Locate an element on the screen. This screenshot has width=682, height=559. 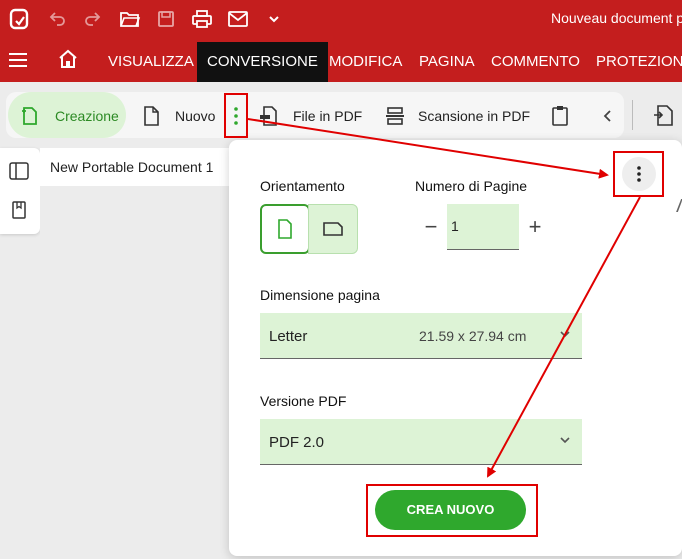
bookmark-icon is located at coordinates (19, 210).